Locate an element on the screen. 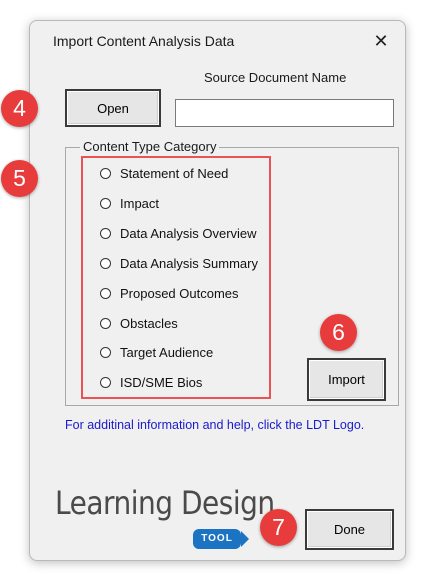  radio-data-analysis-overview: Data Analysis Overview is located at coordinates (178, 233).